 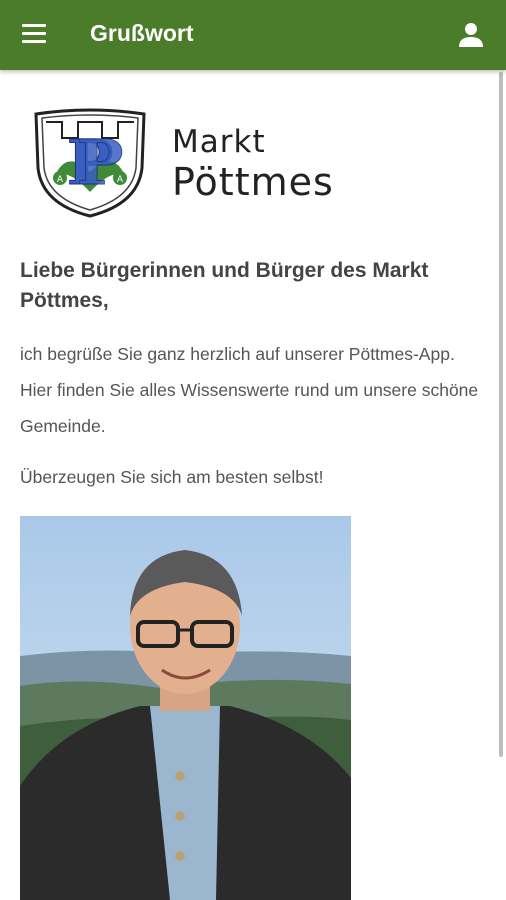 What do you see at coordinates (253, 182) in the screenshot?
I see `logo-text-poettmes: Pöttmes` at bounding box center [253, 182].